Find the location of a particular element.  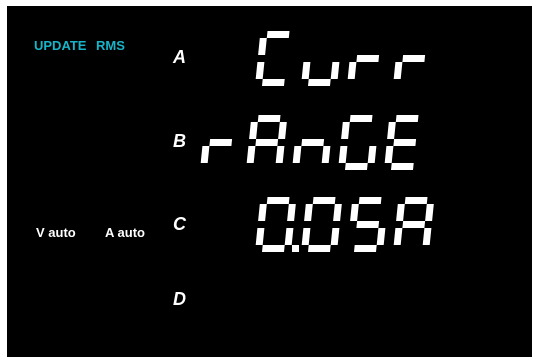

row-a-label: A is located at coordinates (179, 57).